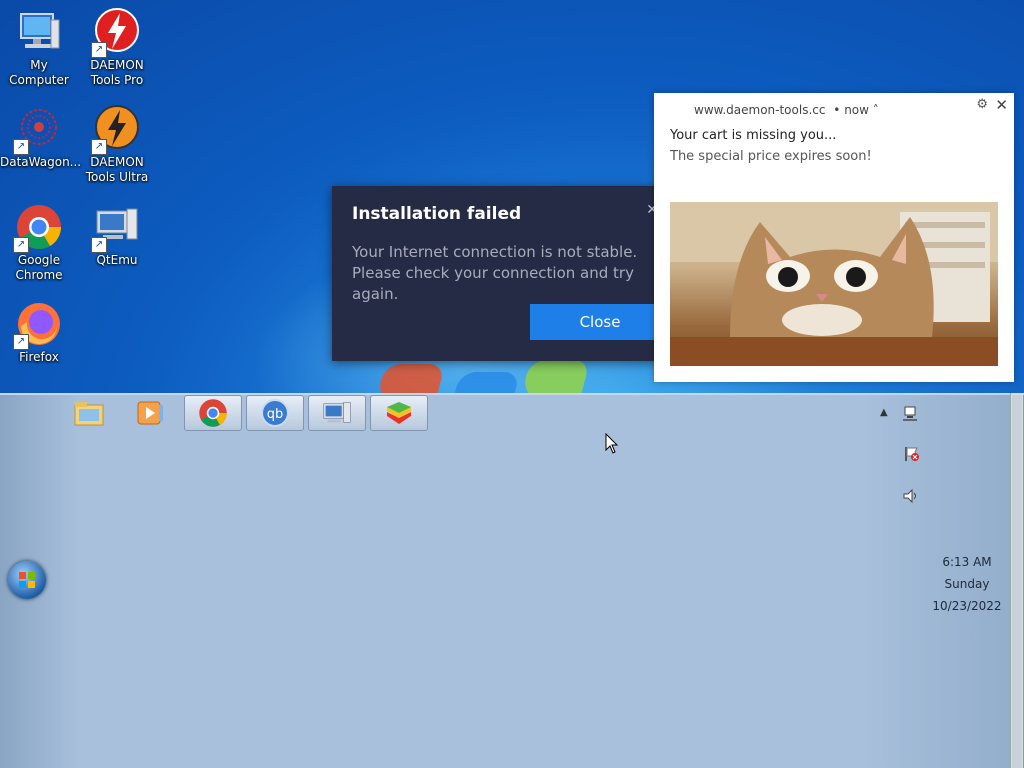 The width and height of the screenshot is (1024, 768). What do you see at coordinates (856, 110) in the screenshot?
I see `notification-time: • now ˄` at bounding box center [856, 110].